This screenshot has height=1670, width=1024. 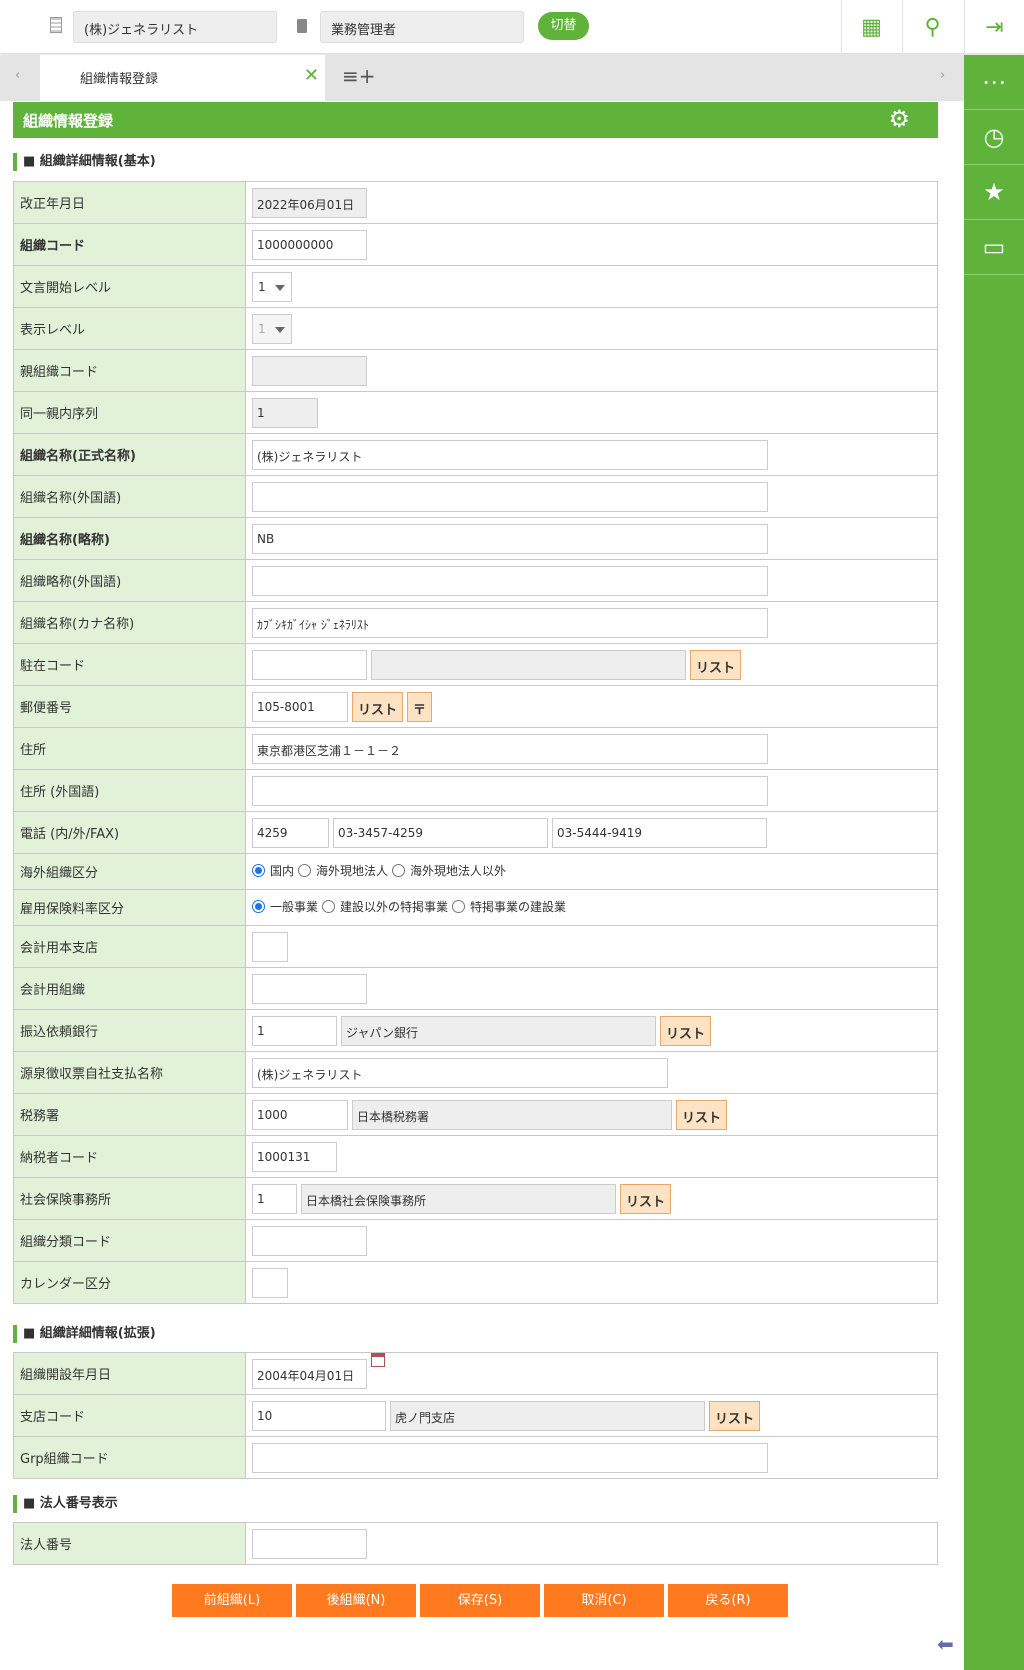 What do you see at coordinates (319, 1415) in the screenshot?
I see `text-input: 10` at bounding box center [319, 1415].